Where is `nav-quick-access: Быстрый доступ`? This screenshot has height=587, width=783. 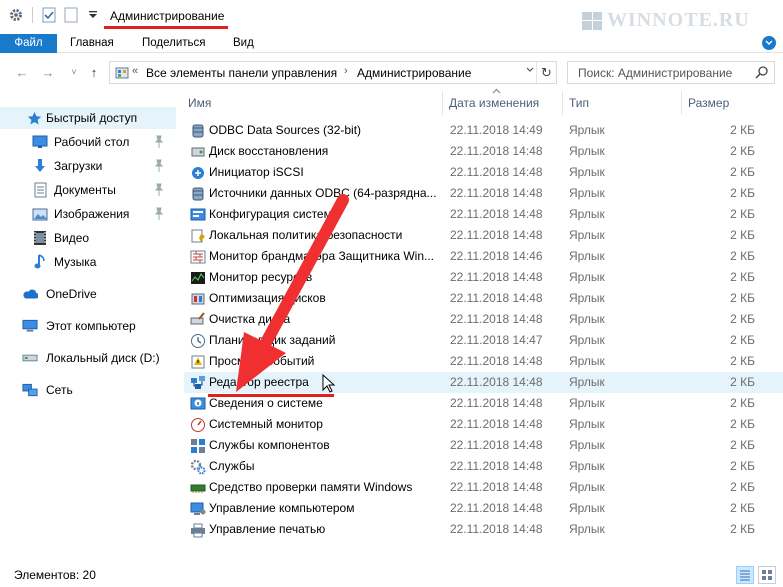 nav-quick-access: Быстрый доступ is located at coordinates (88, 118).